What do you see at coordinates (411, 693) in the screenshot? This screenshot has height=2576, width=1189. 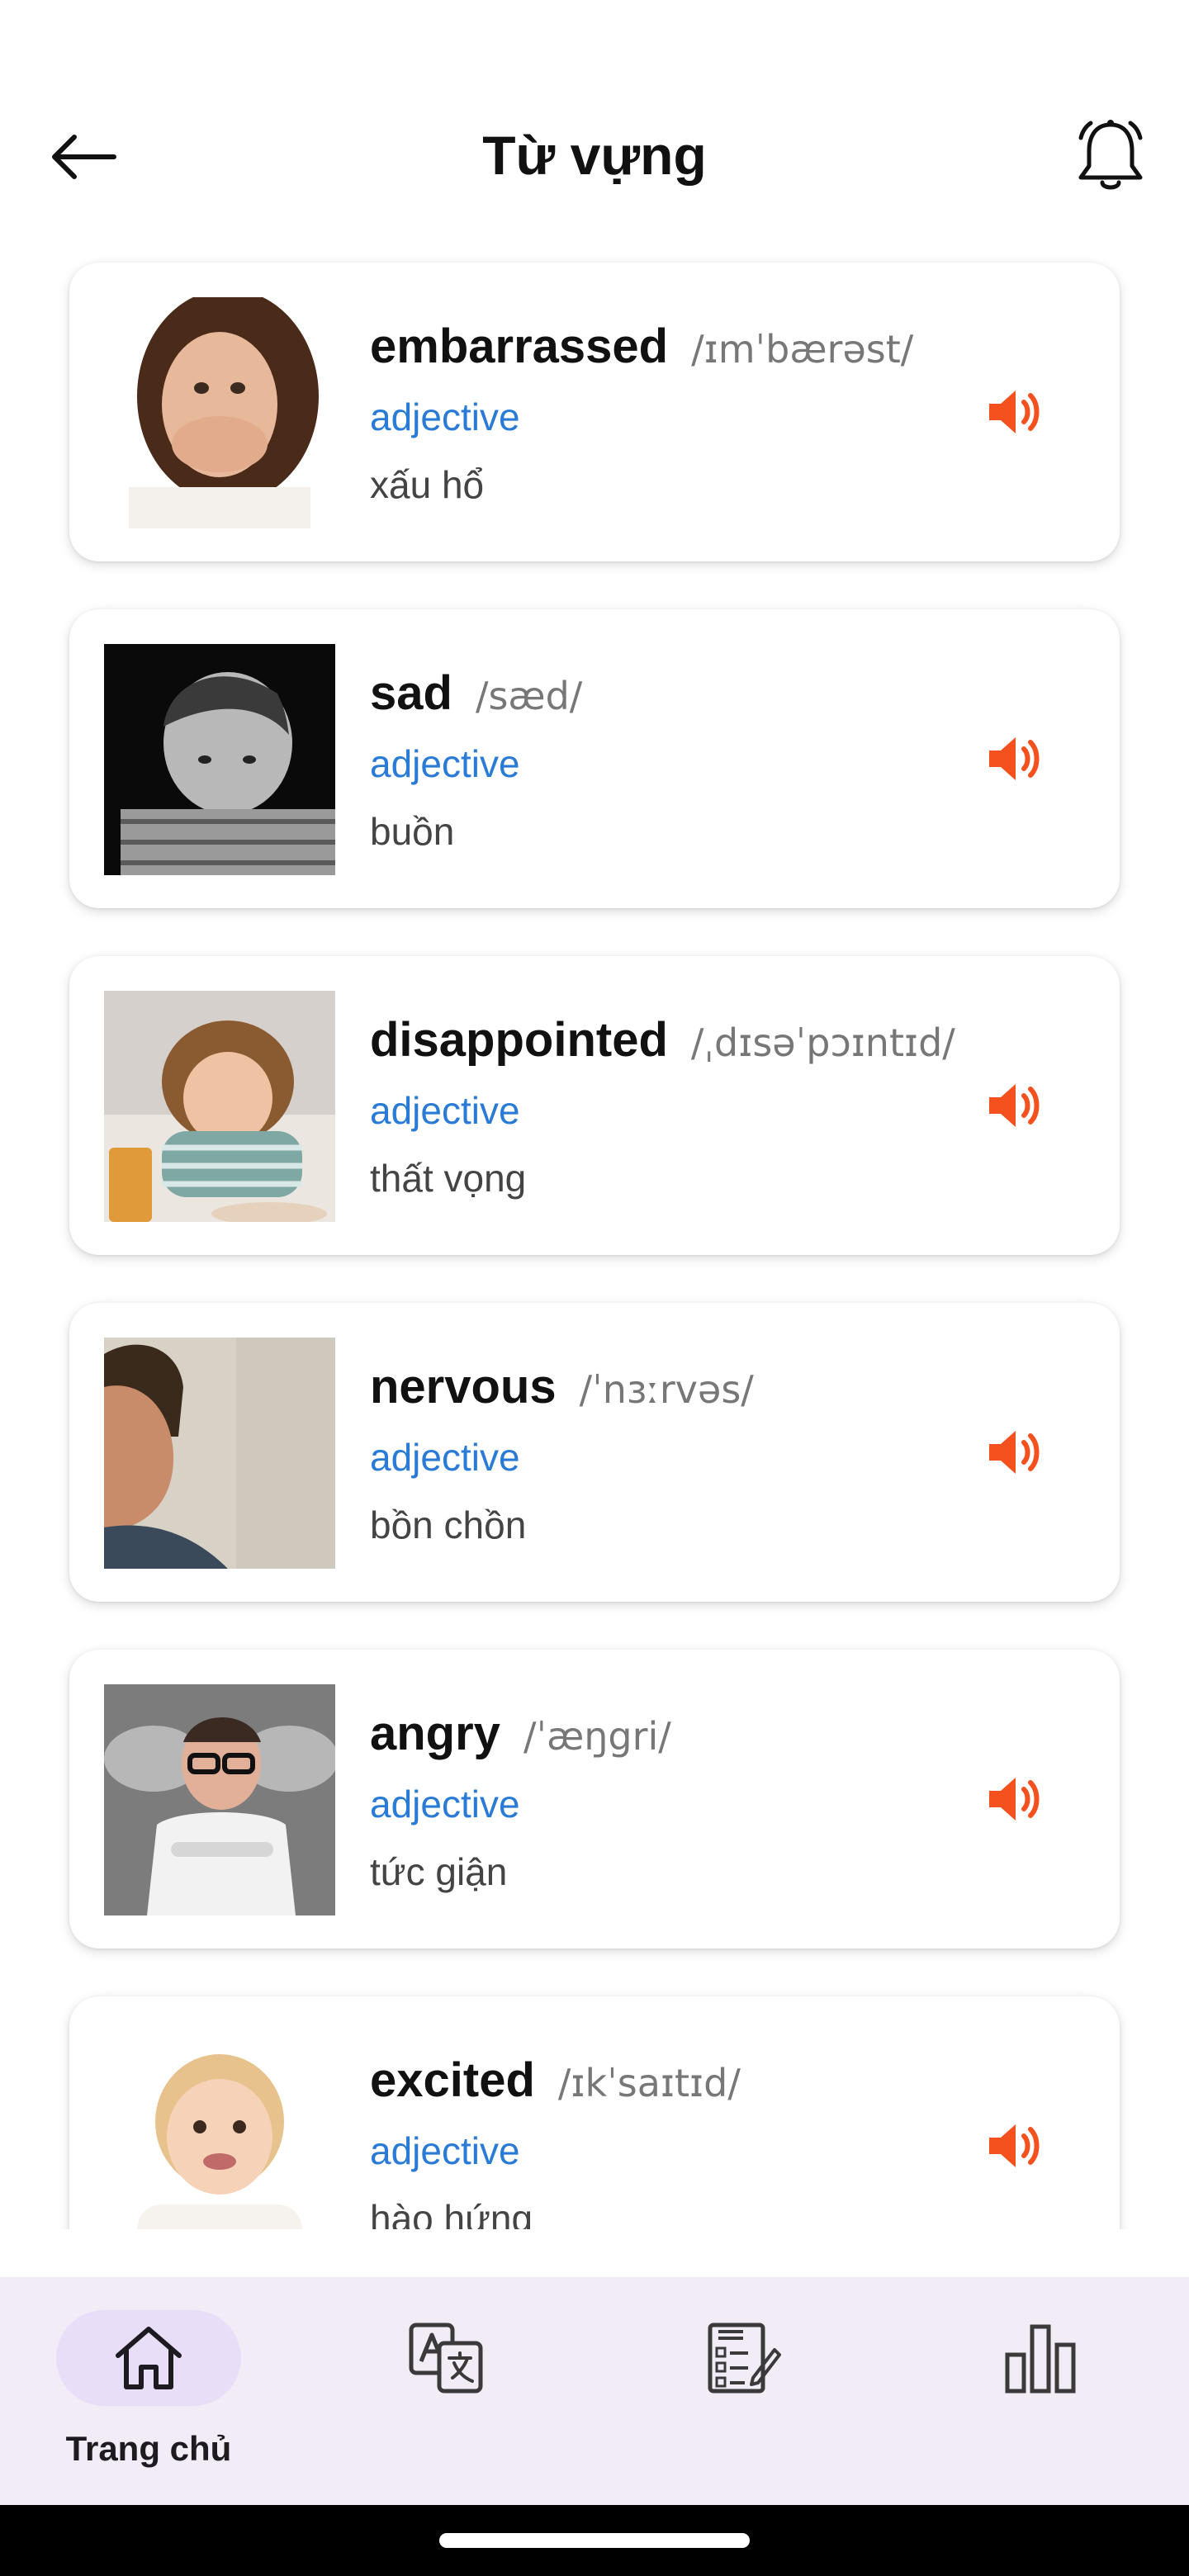 I see `word-text: sad` at bounding box center [411, 693].